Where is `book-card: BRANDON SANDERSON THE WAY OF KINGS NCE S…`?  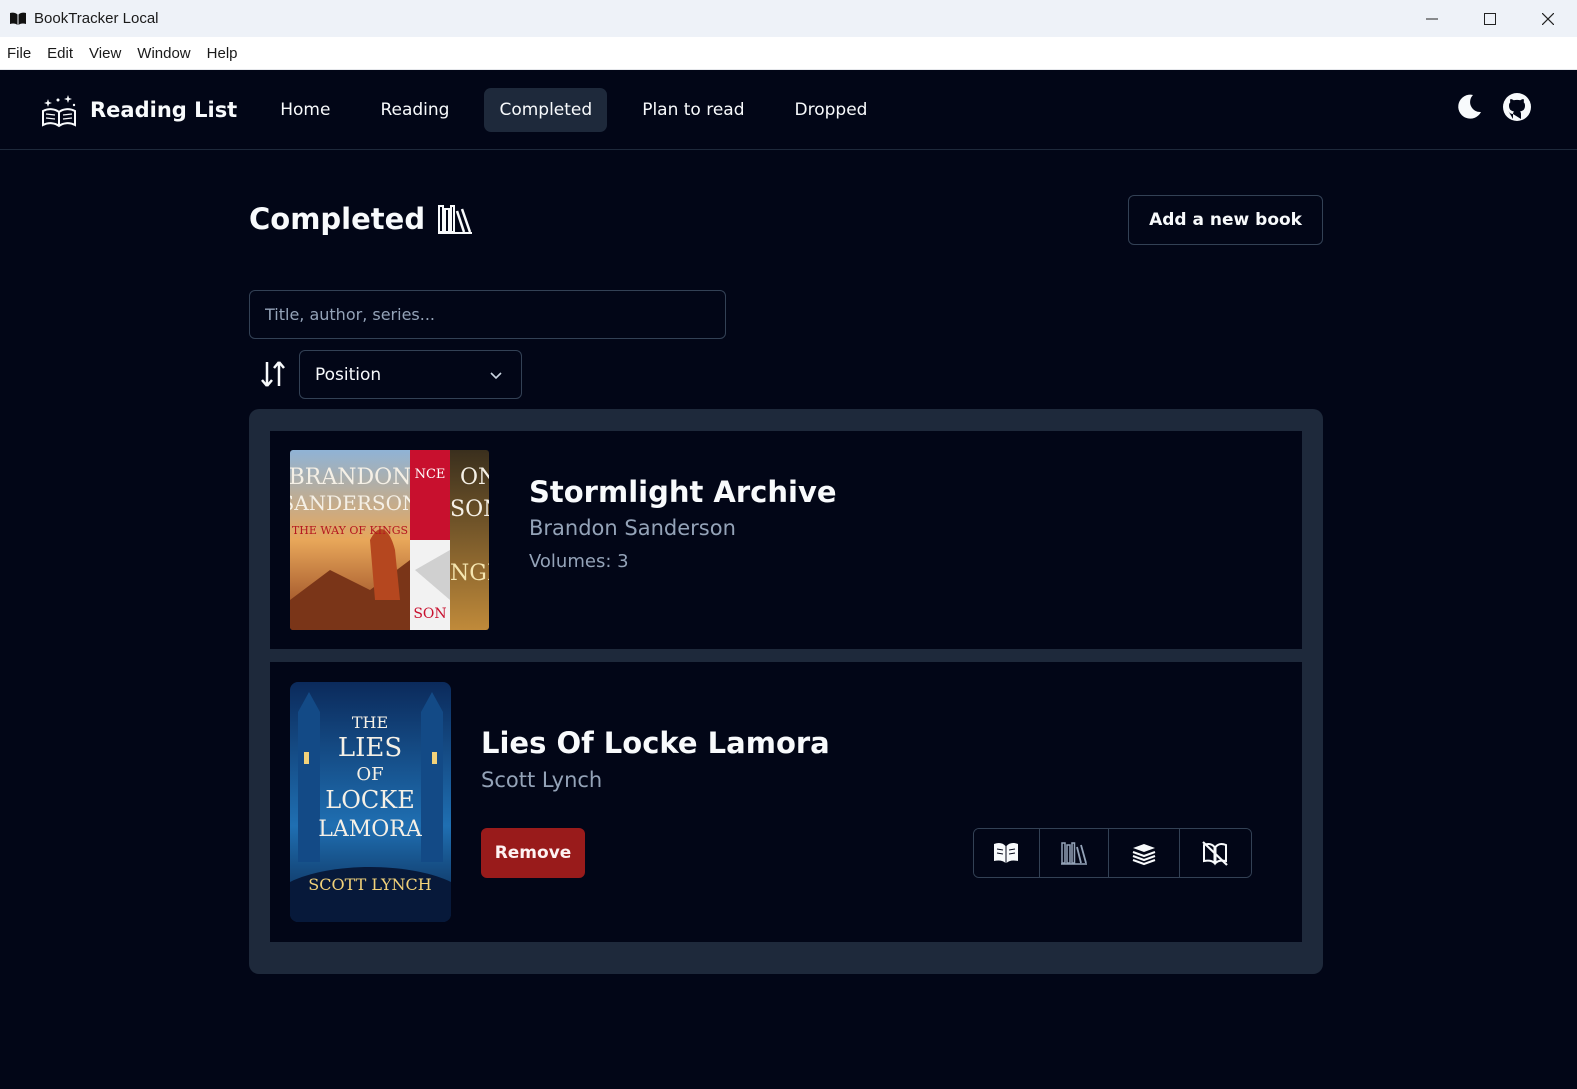 book-card: BRANDON SANDERSON THE WAY OF KINGS NCE S… is located at coordinates (786, 540).